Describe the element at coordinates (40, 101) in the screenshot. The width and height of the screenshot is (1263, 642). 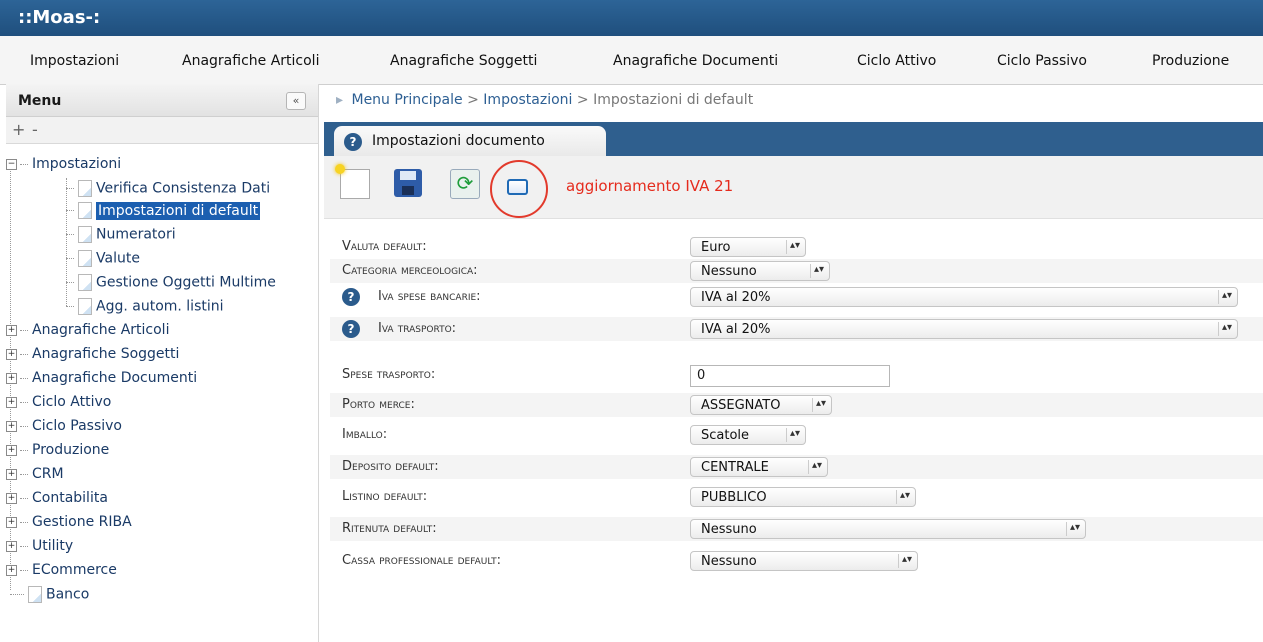
I see `sidebar-title: Menu` at that location.